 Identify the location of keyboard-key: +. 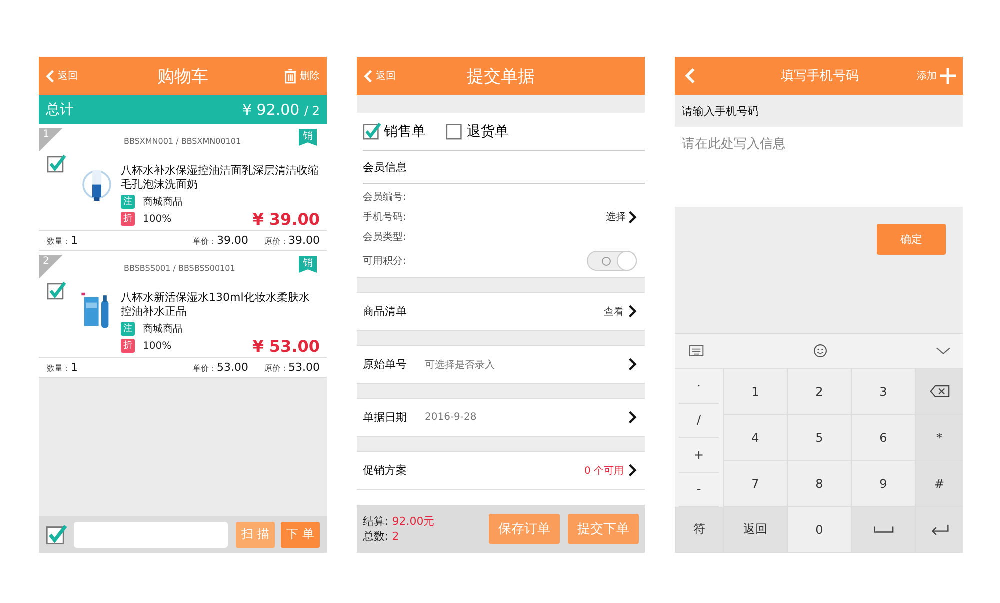
(699, 455).